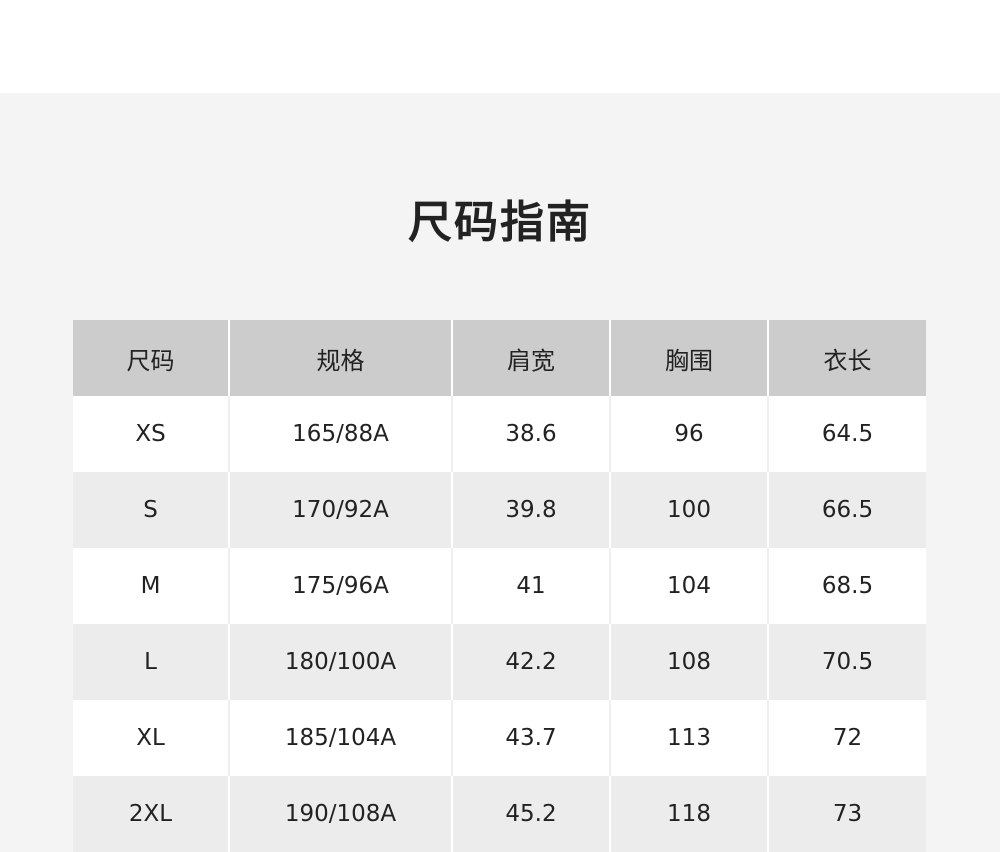 This screenshot has height=852, width=1000. I want to click on table-row: XL 185/104A 43.7 113 72, so click(499, 738).